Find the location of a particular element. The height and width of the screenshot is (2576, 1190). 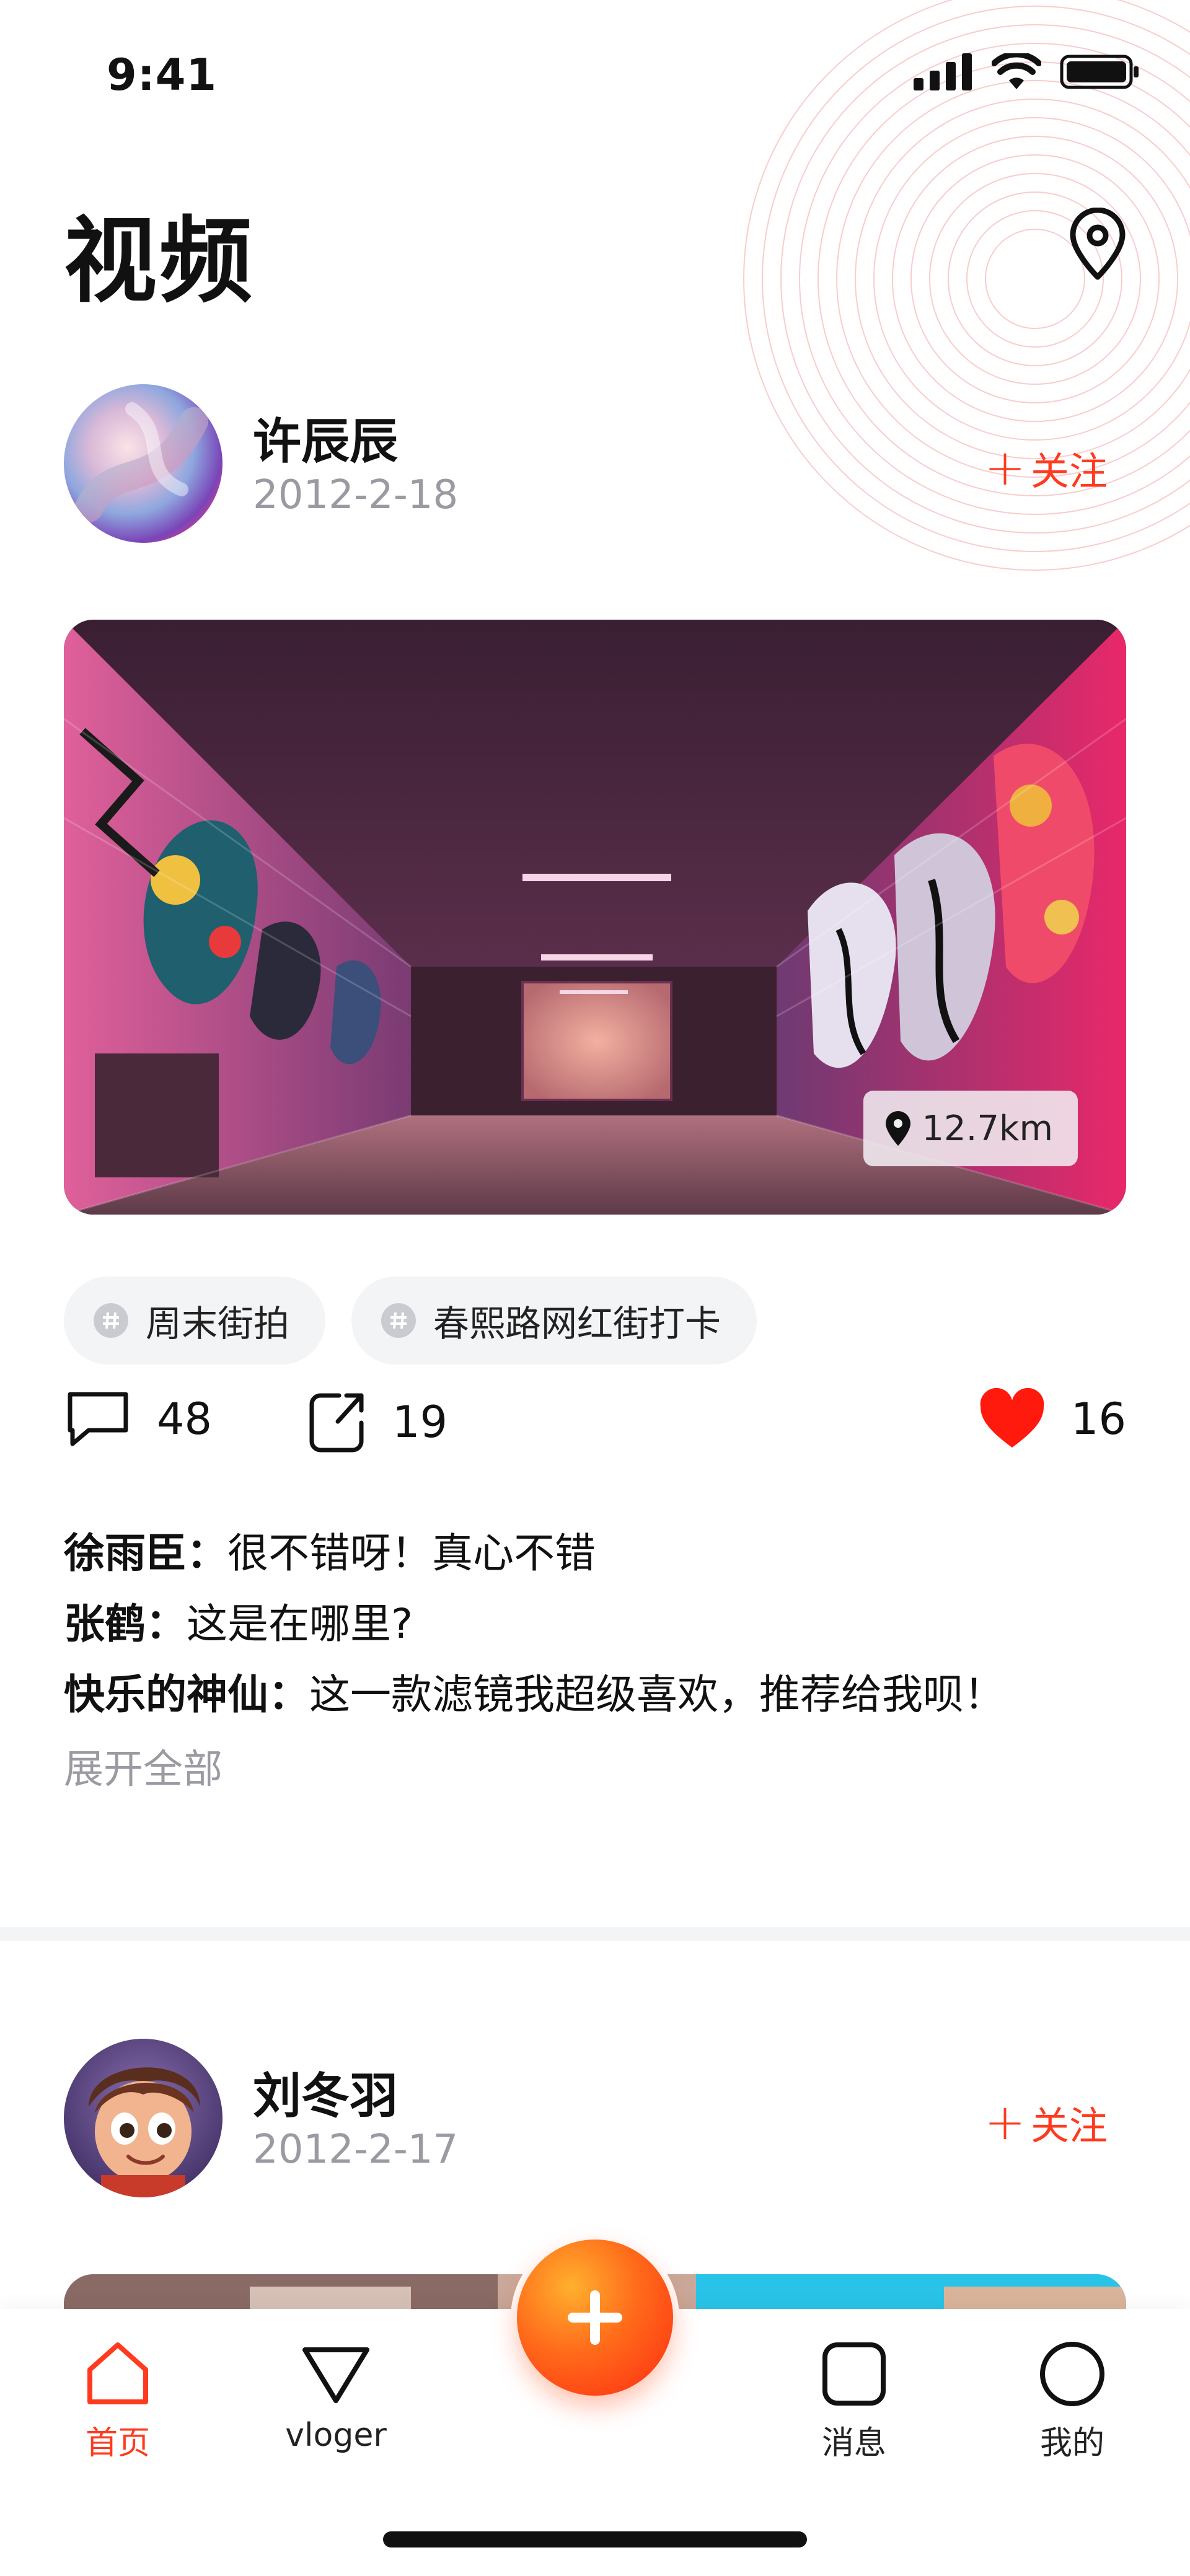

post-stats: 48 19 16 is located at coordinates (595, 1432).